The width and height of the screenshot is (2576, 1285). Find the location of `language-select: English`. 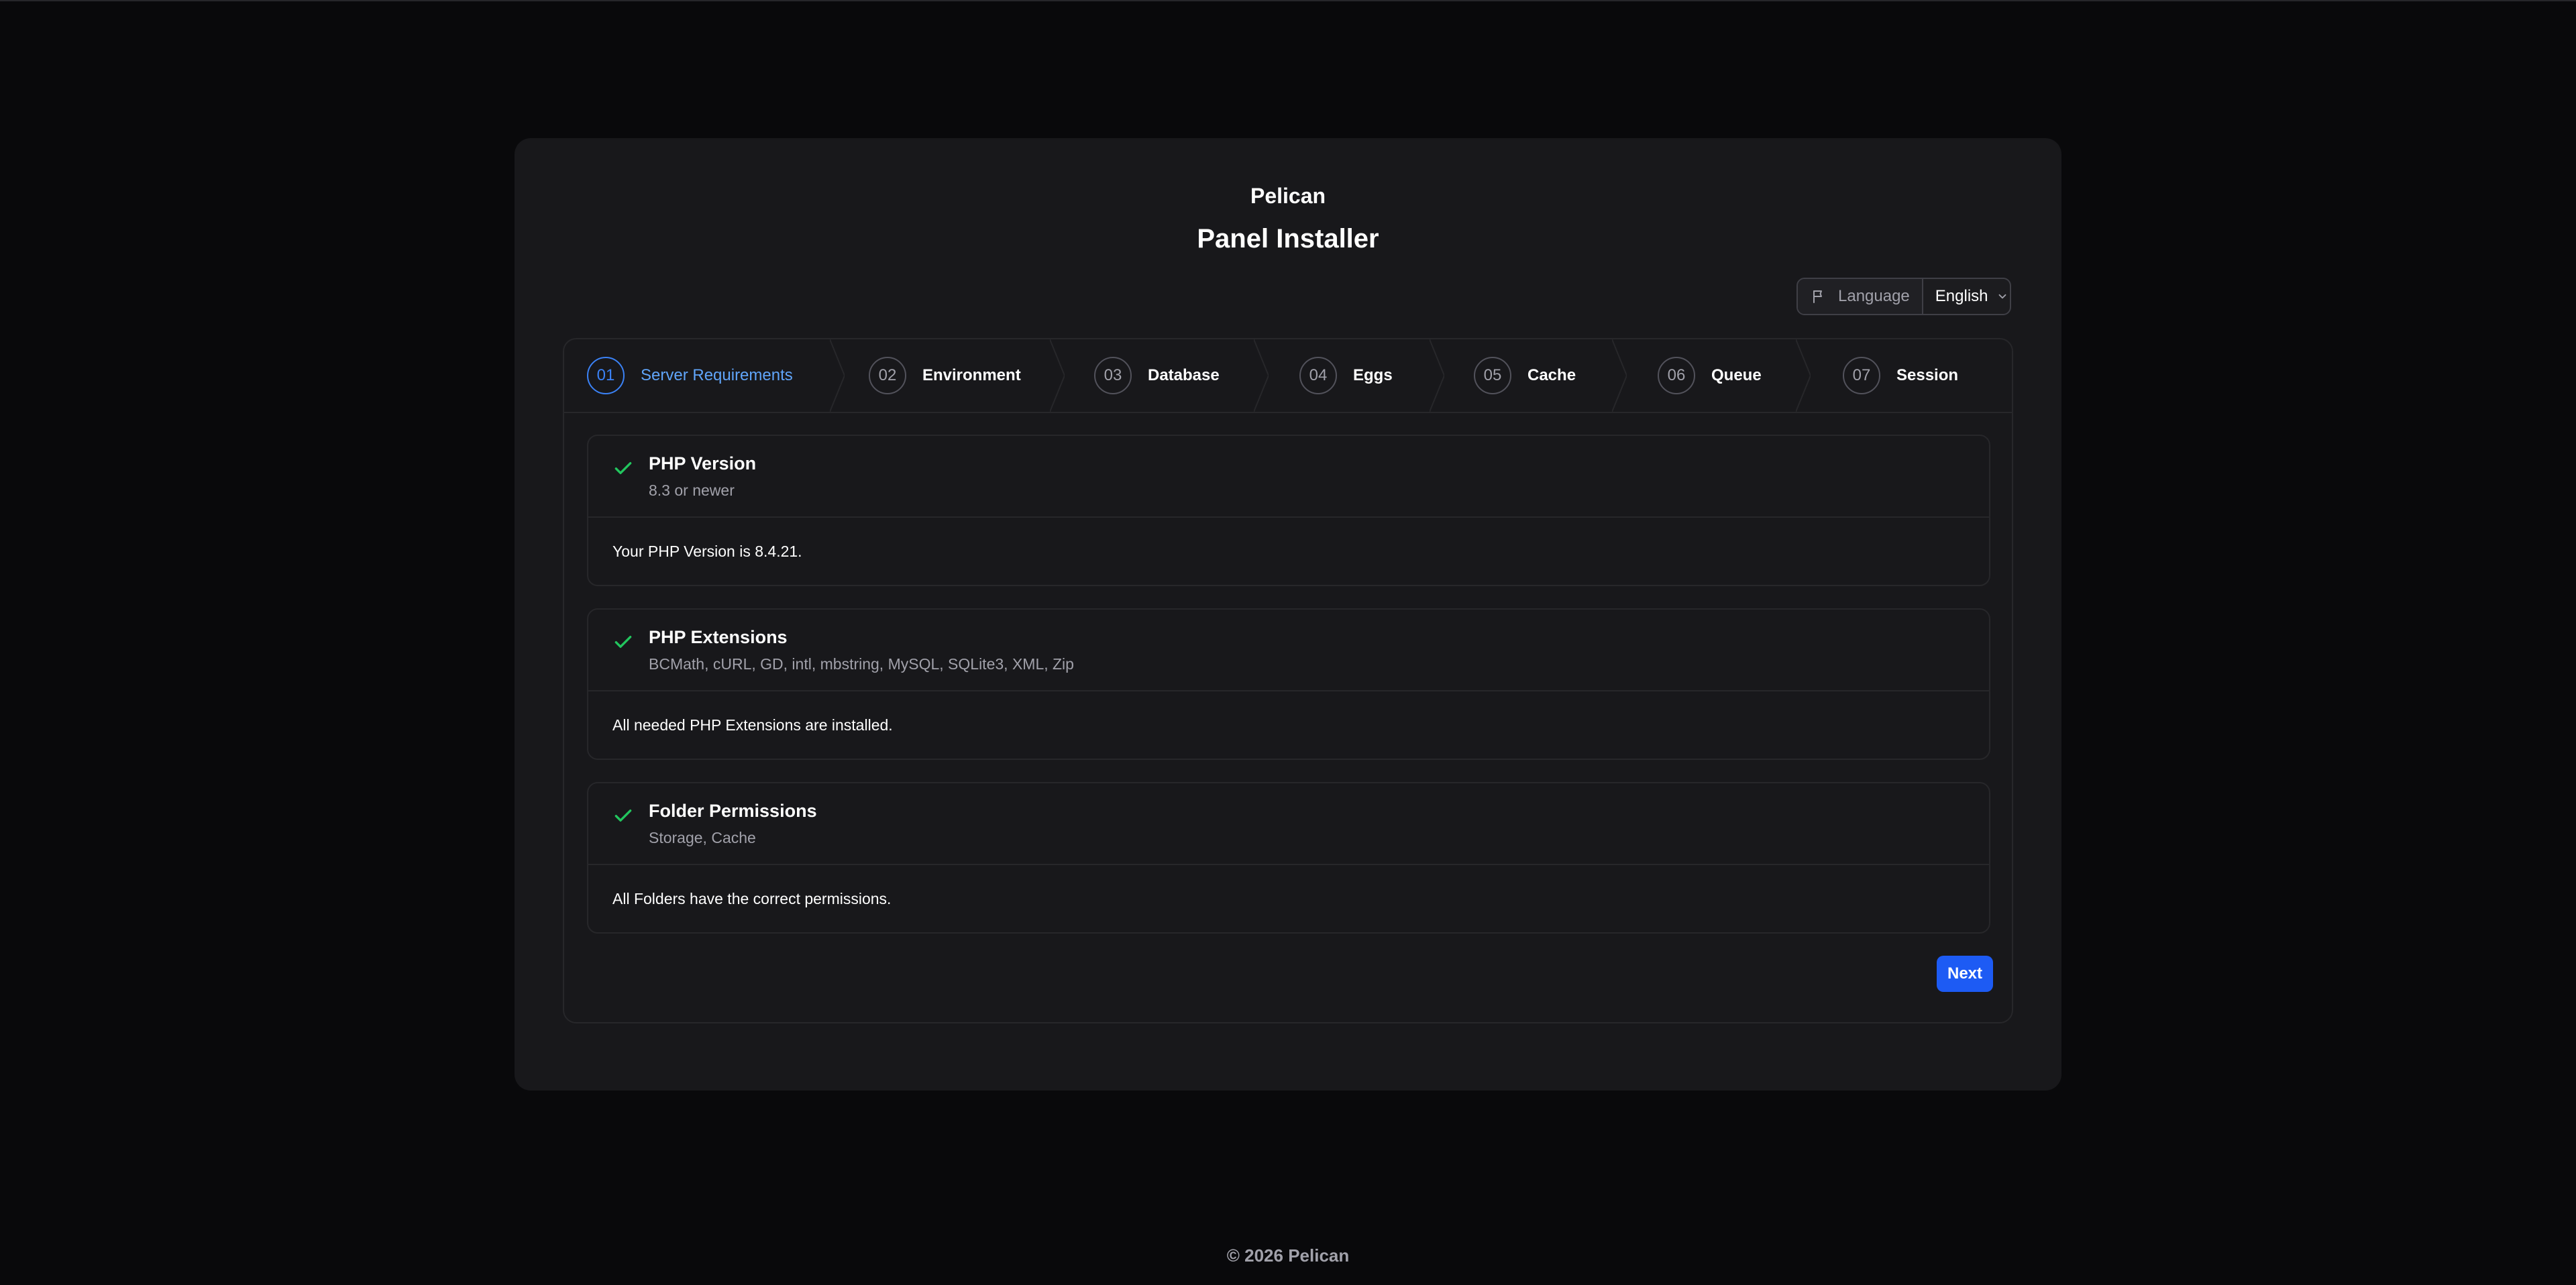

language-select: English is located at coordinates (1966, 296).